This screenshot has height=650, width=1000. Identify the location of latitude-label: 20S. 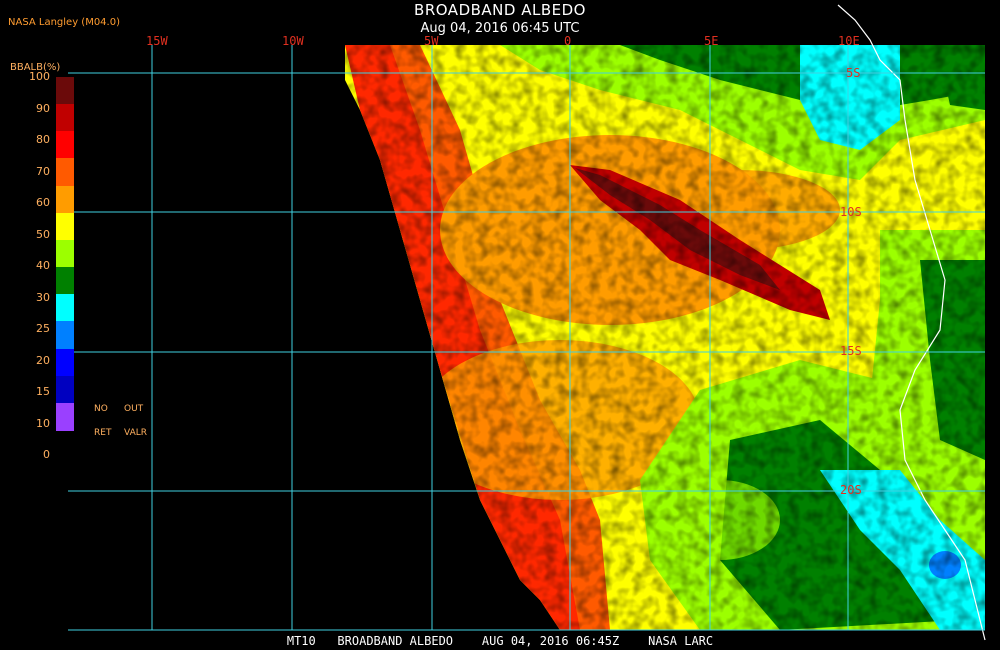
(851, 490).